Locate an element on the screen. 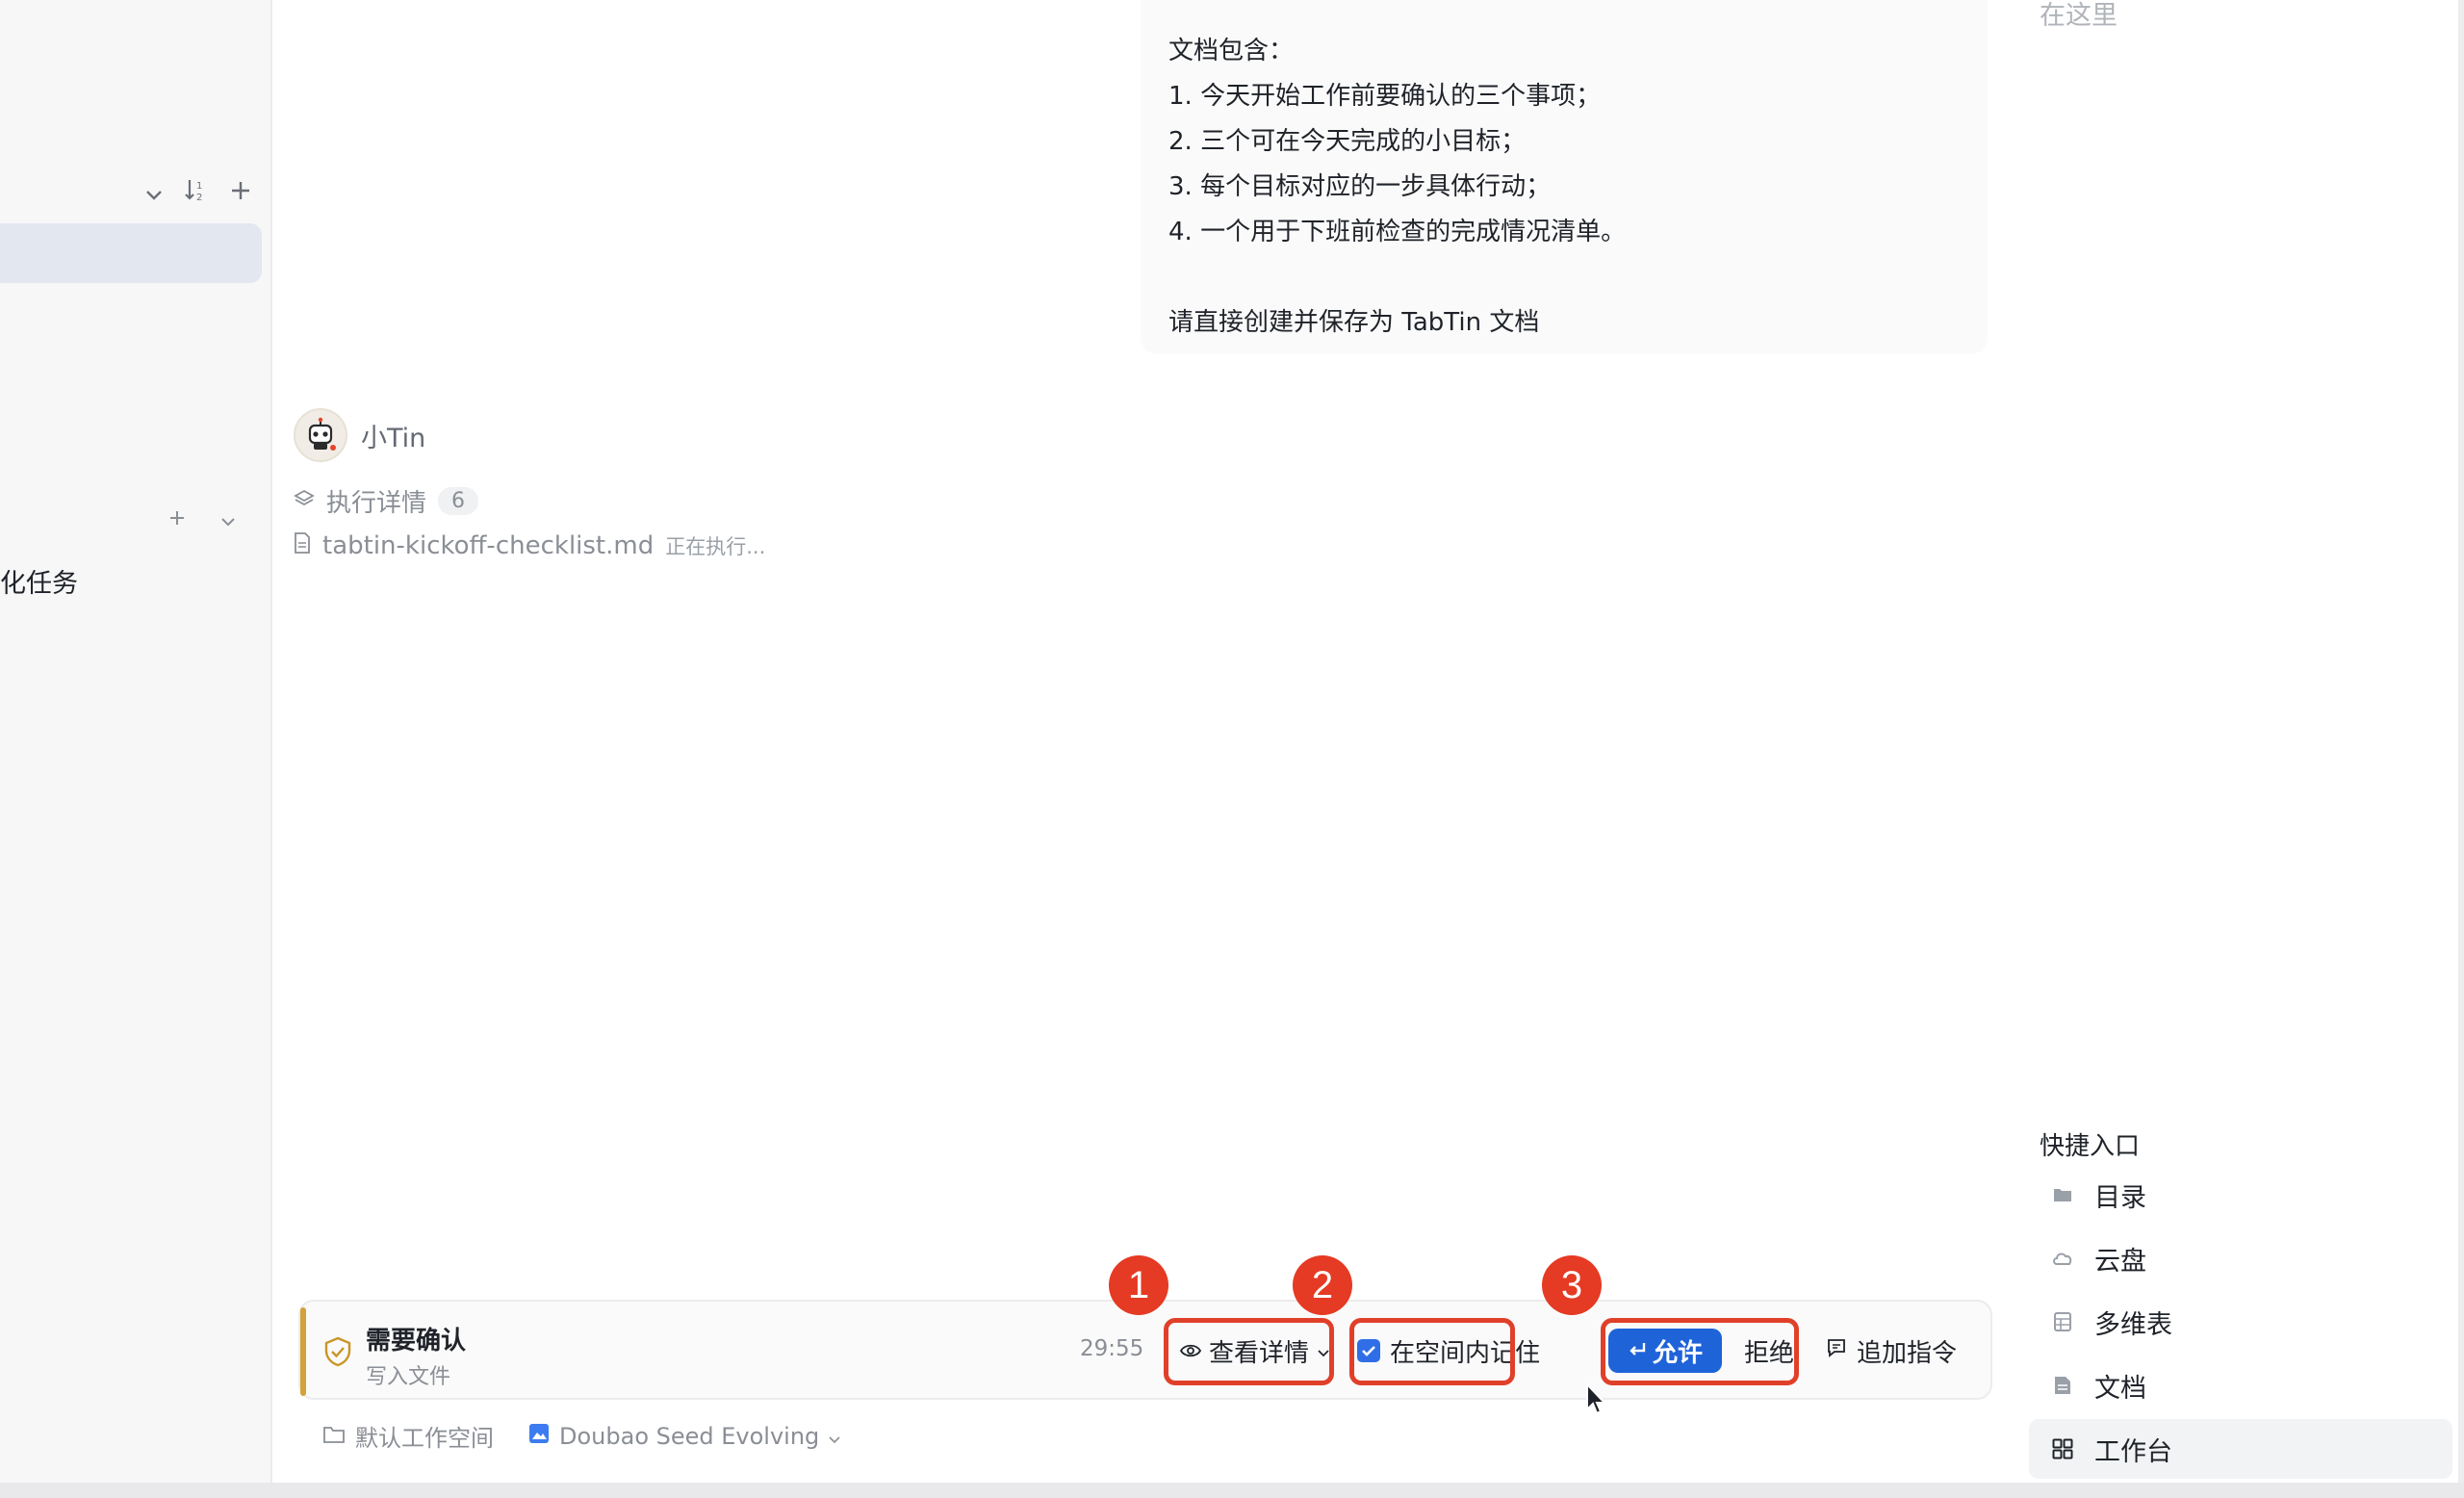  table-icon is located at coordinates (2062, 1321).